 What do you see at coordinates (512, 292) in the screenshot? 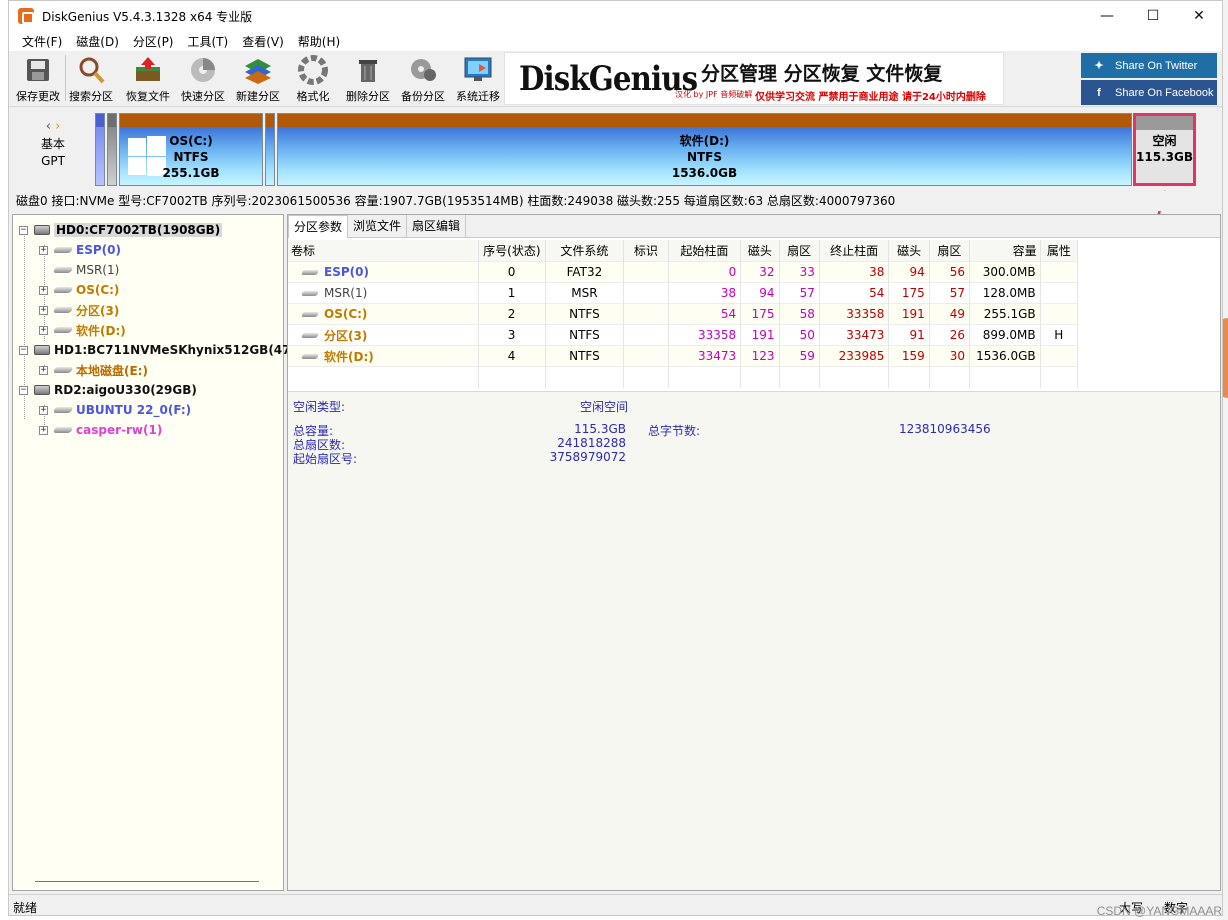
I see `row-index: 1` at bounding box center [512, 292].